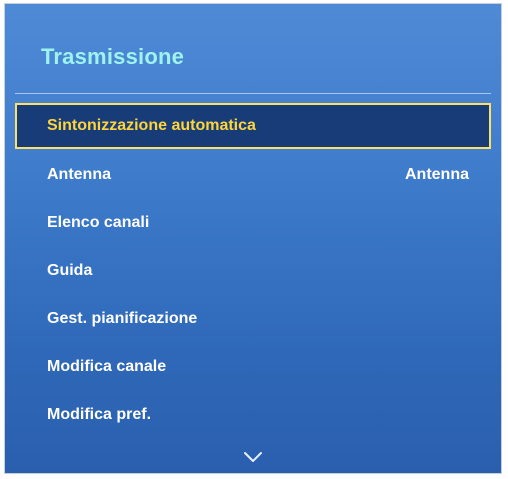 This screenshot has width=508, height=479. I want to click on menu-item-edit-favorites: Modifica pref., so click(253, 415).